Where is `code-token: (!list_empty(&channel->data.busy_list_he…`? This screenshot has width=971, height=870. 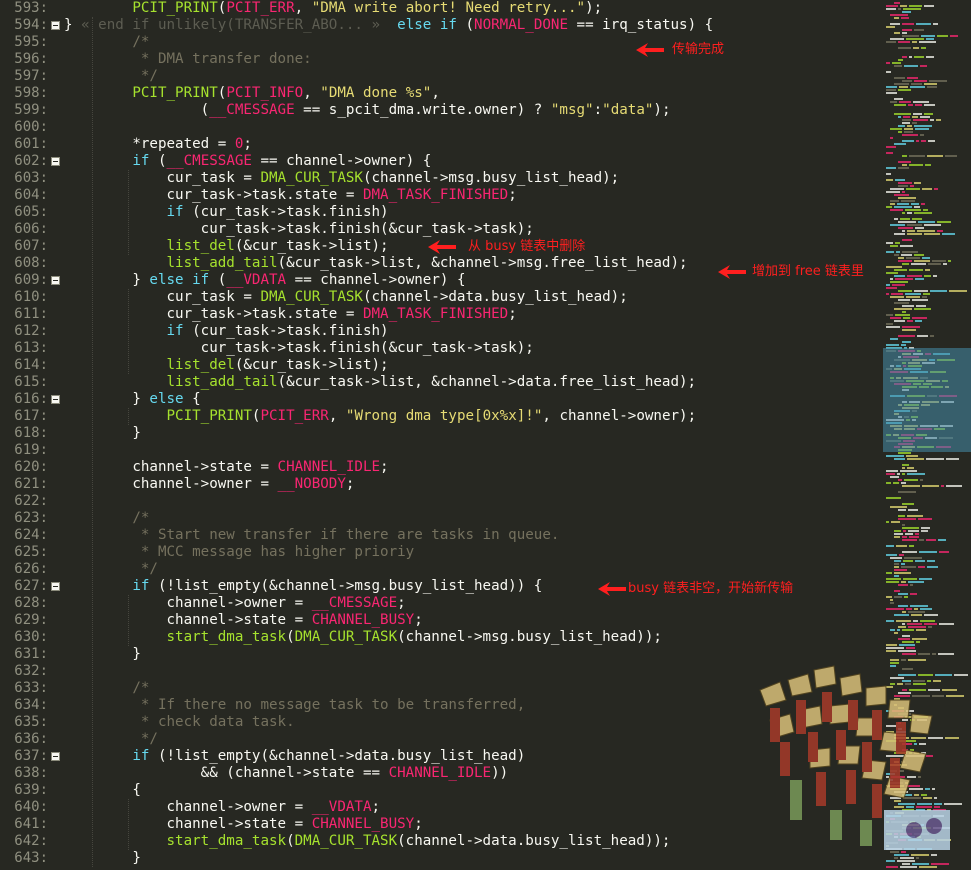
code-token: (!list_empty(&channel->data.busy_list_he… is located at coordinates (337, 756).